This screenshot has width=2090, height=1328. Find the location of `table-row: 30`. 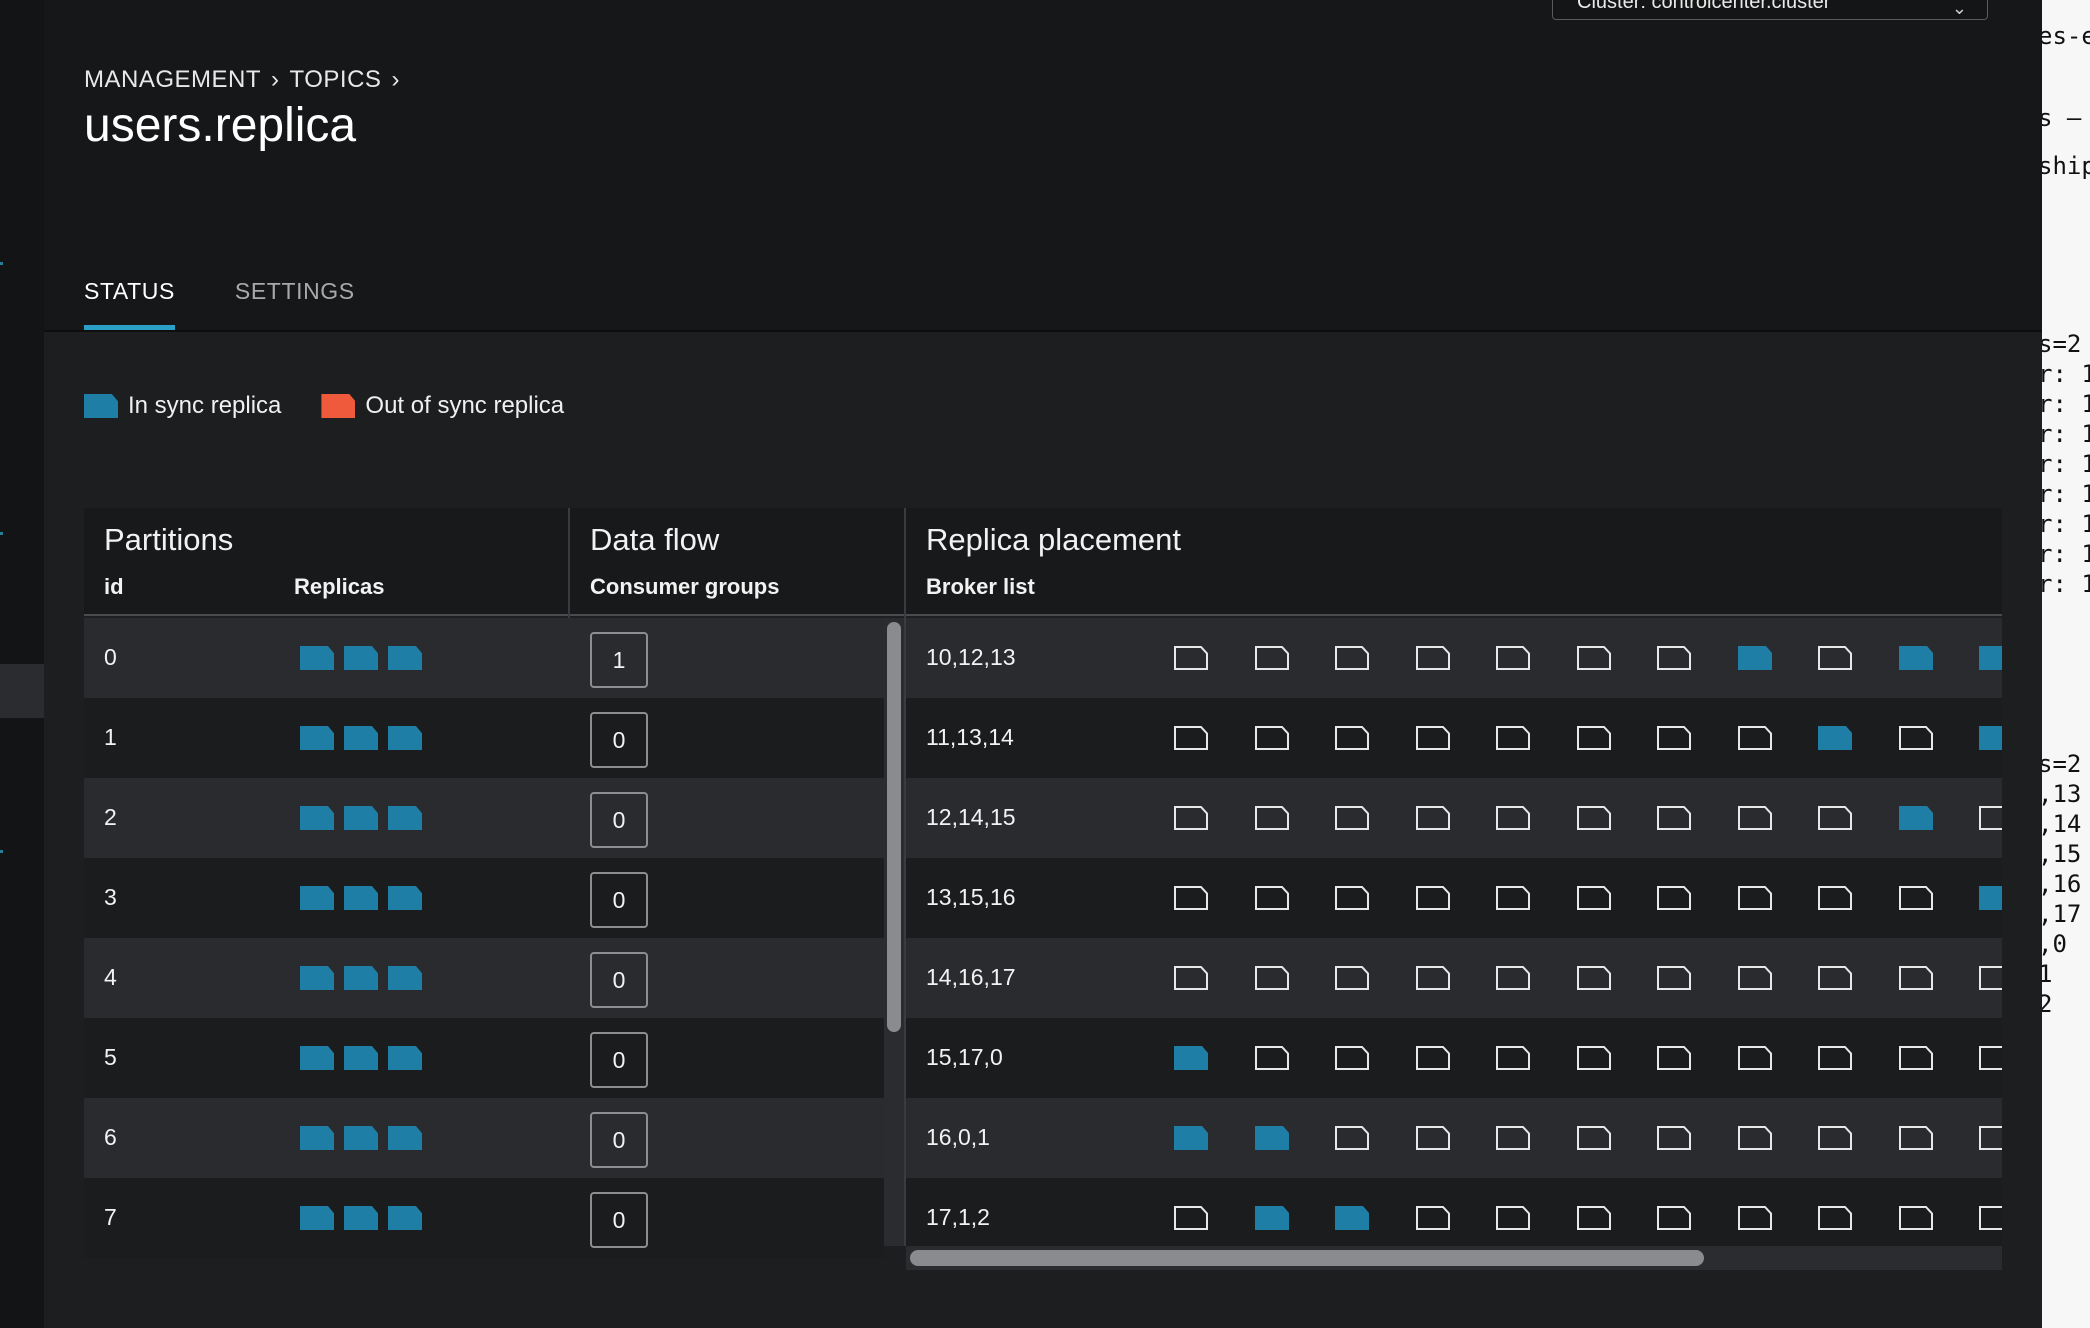

table-row: 30 is located at coordinates (484, 898).